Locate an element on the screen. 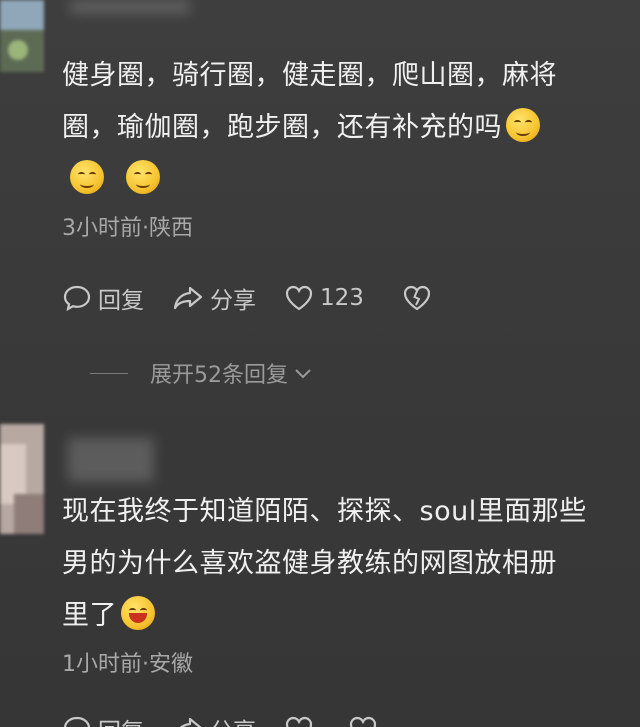 The width and height of the screenshot is (640, 727). comment-location: 安徽 is located at coordinates (171, 664).